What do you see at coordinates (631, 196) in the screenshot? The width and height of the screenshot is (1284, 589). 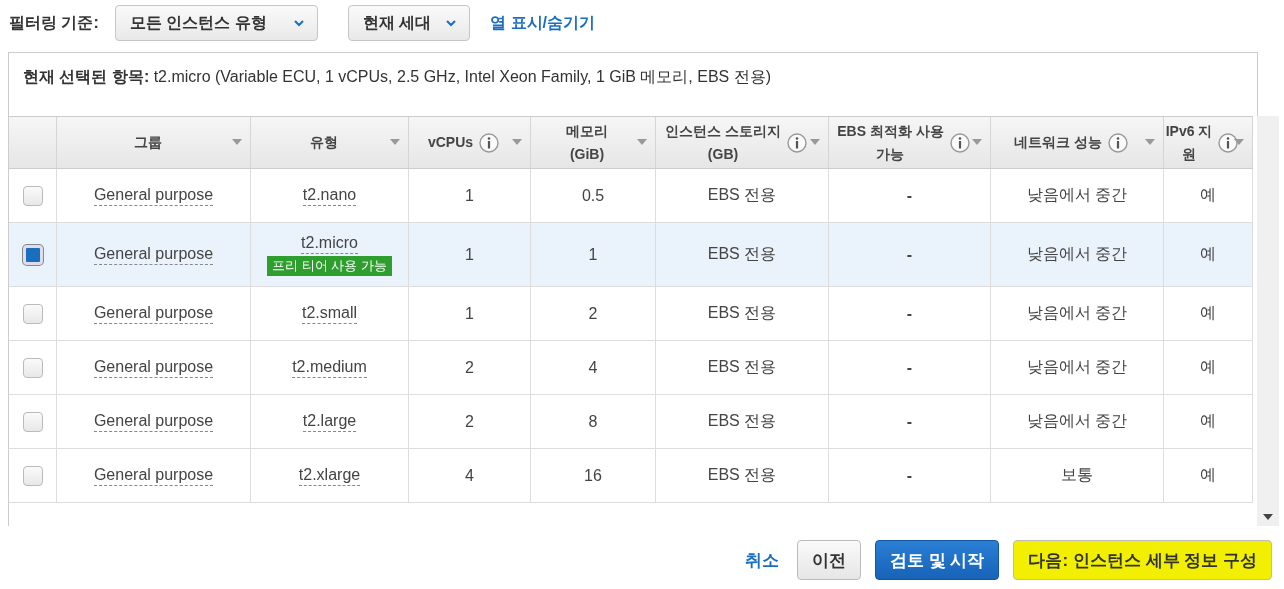 I see `table-row: General purpose t2.nano 1 0.5 EBS 전용 - 낮음에서 중간 예` at bounding box center [631, 196].